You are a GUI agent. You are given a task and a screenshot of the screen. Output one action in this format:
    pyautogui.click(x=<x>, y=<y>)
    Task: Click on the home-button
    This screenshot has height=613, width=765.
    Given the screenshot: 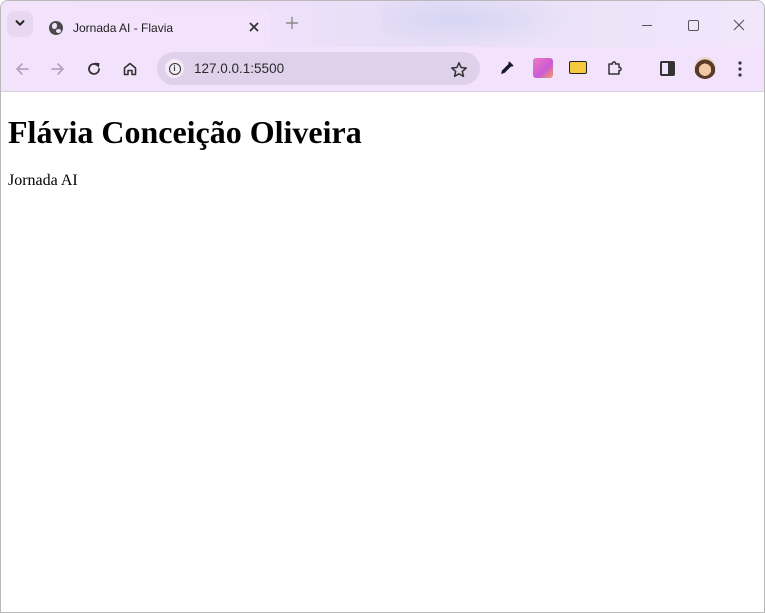 What is the action you would take?
    pyautogui.click(x=130, y=69)
    